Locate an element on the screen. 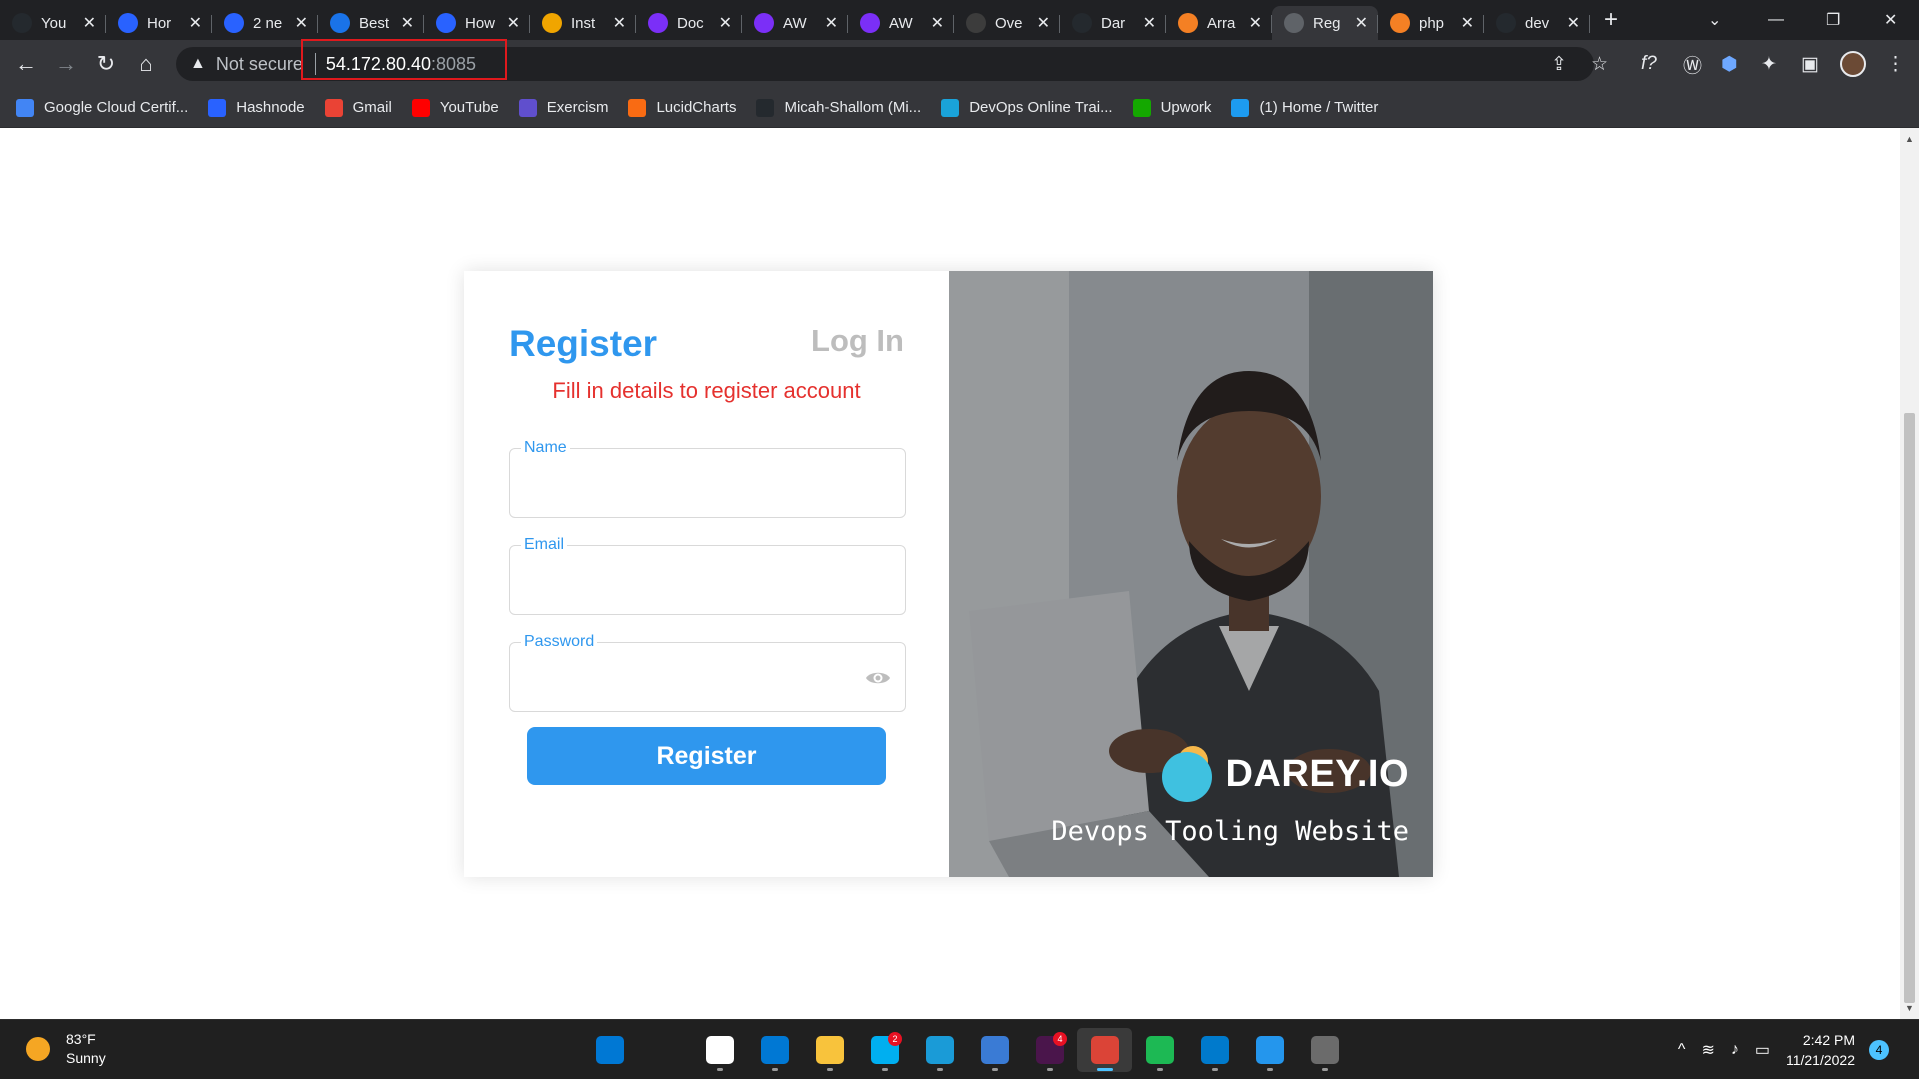 The image size is (1919, 1080). vscode-icon is located at coordinates (1214, 1050).